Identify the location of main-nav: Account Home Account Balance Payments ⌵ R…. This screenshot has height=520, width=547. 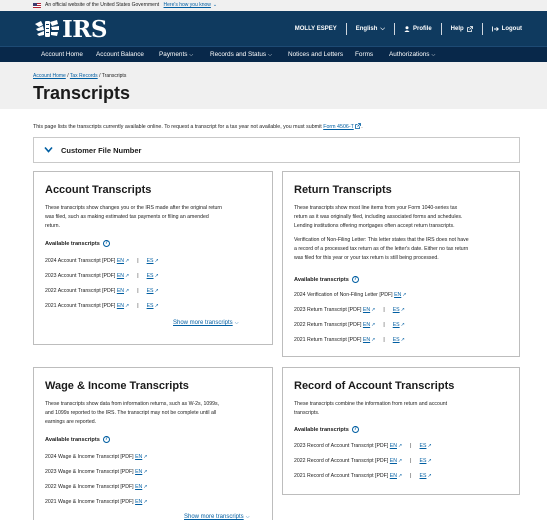
(273, 54).